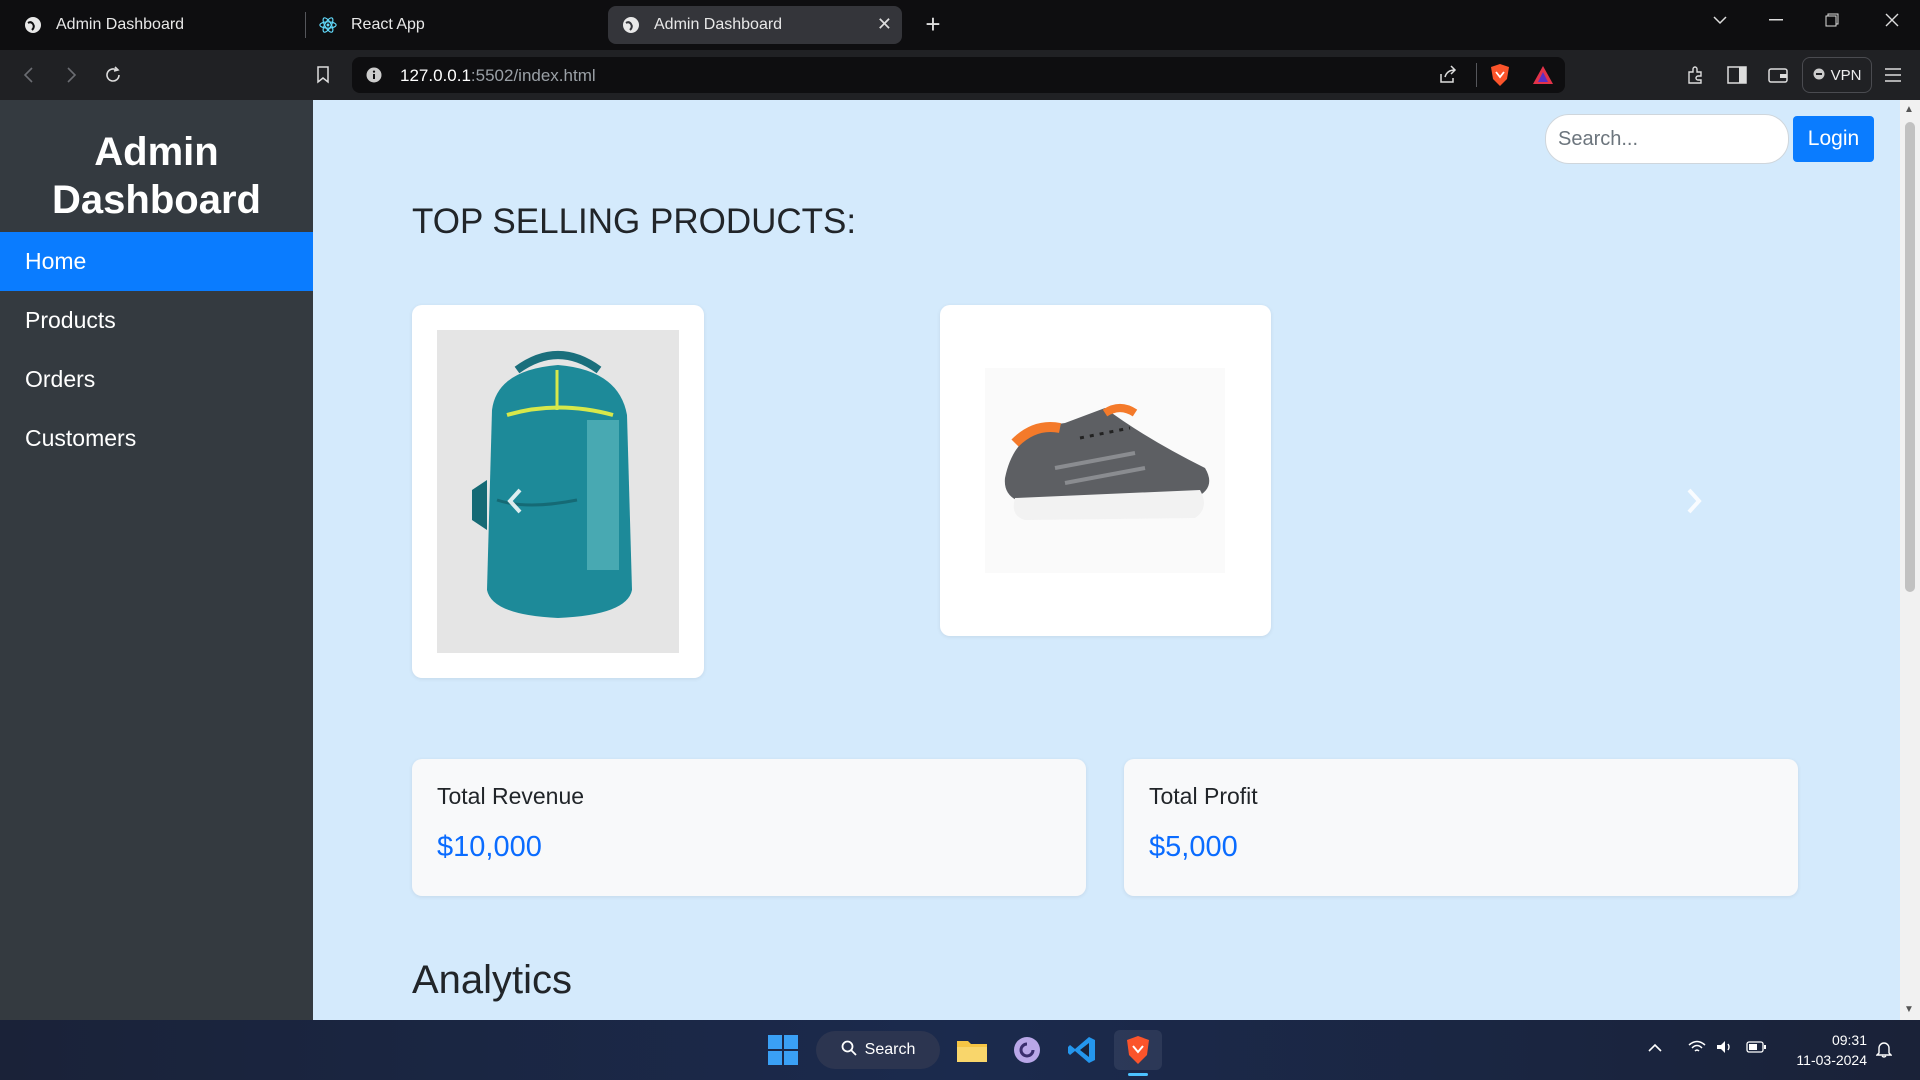 This screenshot has width=1920, height=1080. I want to click on product-card-sneakers, so click(1105, 470).